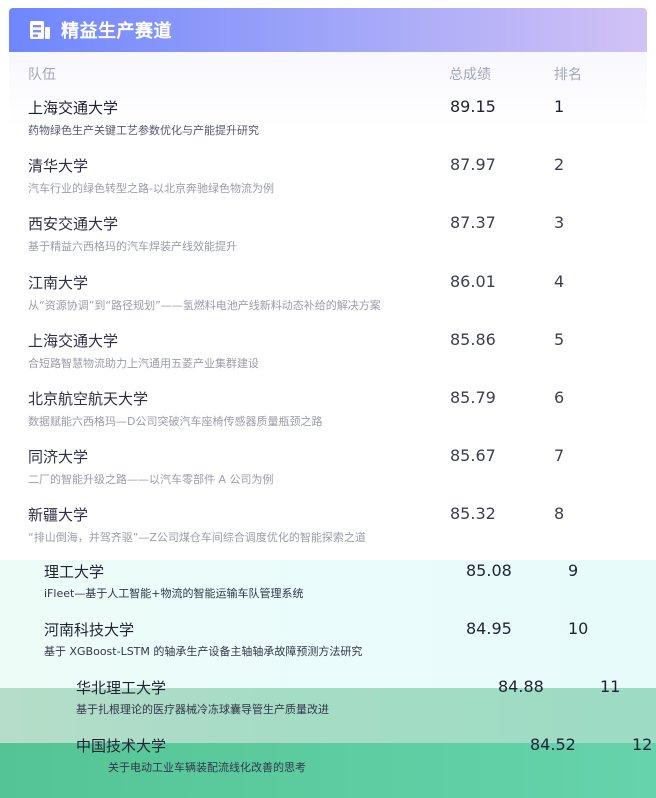  Describe the element at coordinates (58, 282) in the screenshot. I see `team-name: 江南大学` at that location.